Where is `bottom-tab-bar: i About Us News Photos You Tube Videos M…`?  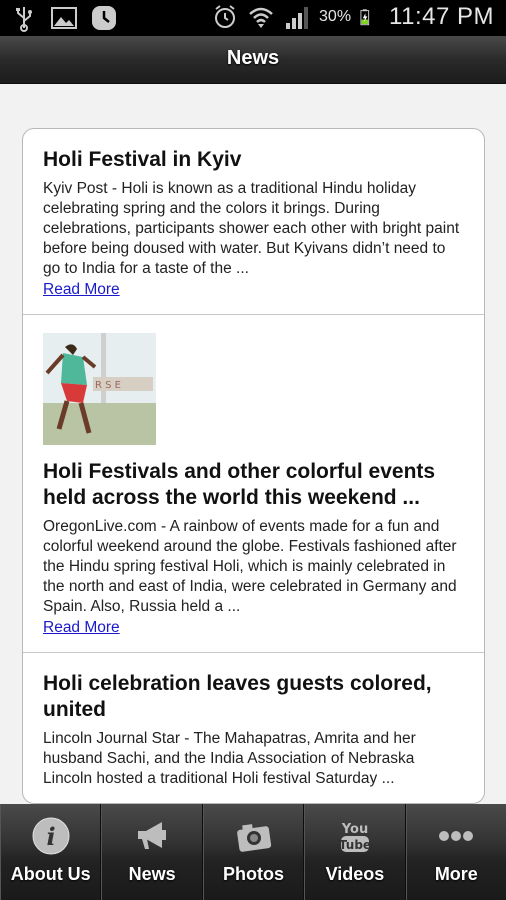 bottom-tab-bar: i About Us News Photos You Tube Videos M… is located at coordinates (253, 852).